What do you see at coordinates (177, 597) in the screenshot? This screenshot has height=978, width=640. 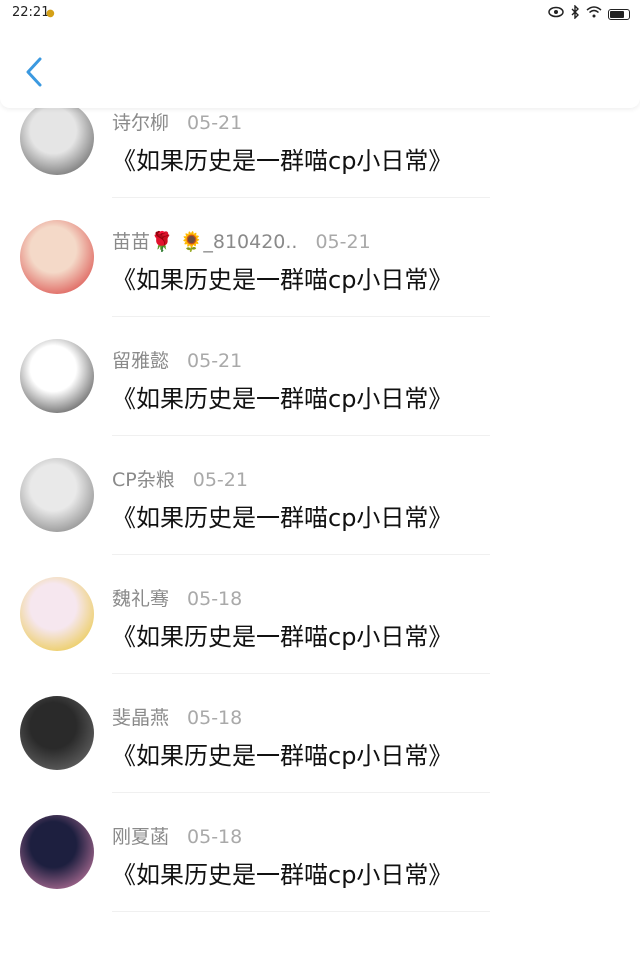 I see `comment-meta: 魏礼骞 05-18` at bounding box center [177, 597].